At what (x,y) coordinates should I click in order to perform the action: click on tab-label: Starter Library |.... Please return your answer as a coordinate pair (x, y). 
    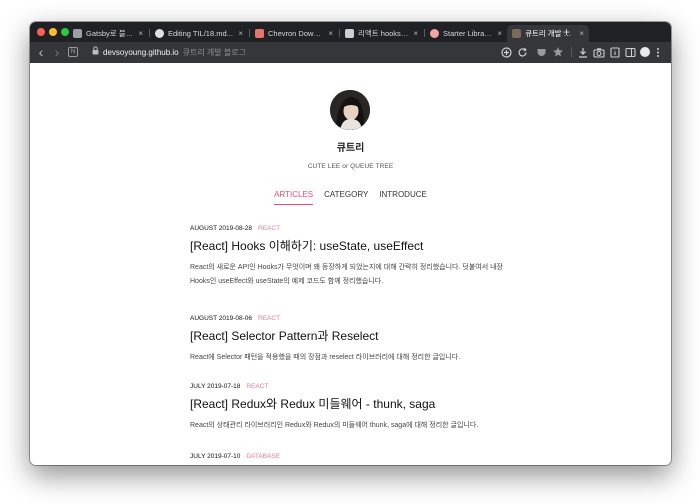
    Looking at the image, I should click on (468, 33).